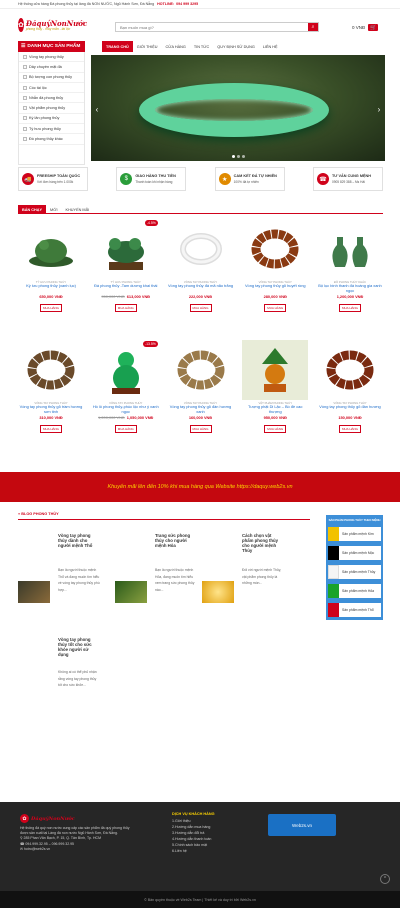 This screenshot has width=400, height=908. I want to click on hotline-number: 094 999 3295, so click(187, 4).